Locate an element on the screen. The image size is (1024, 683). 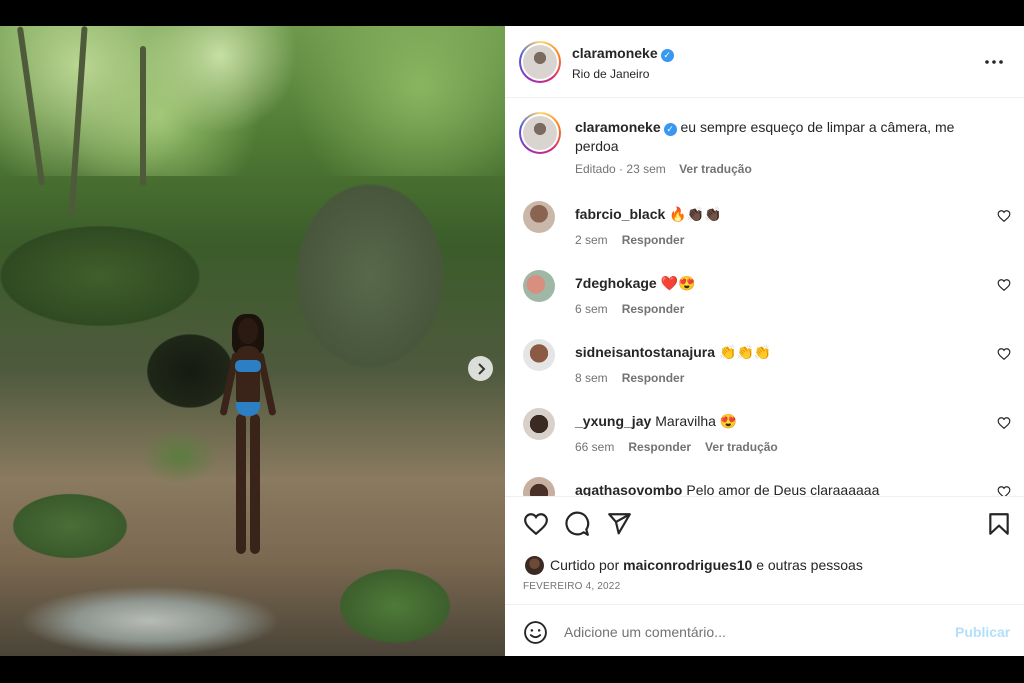
more-horizontal-icon is located at coordinates (994, 62).